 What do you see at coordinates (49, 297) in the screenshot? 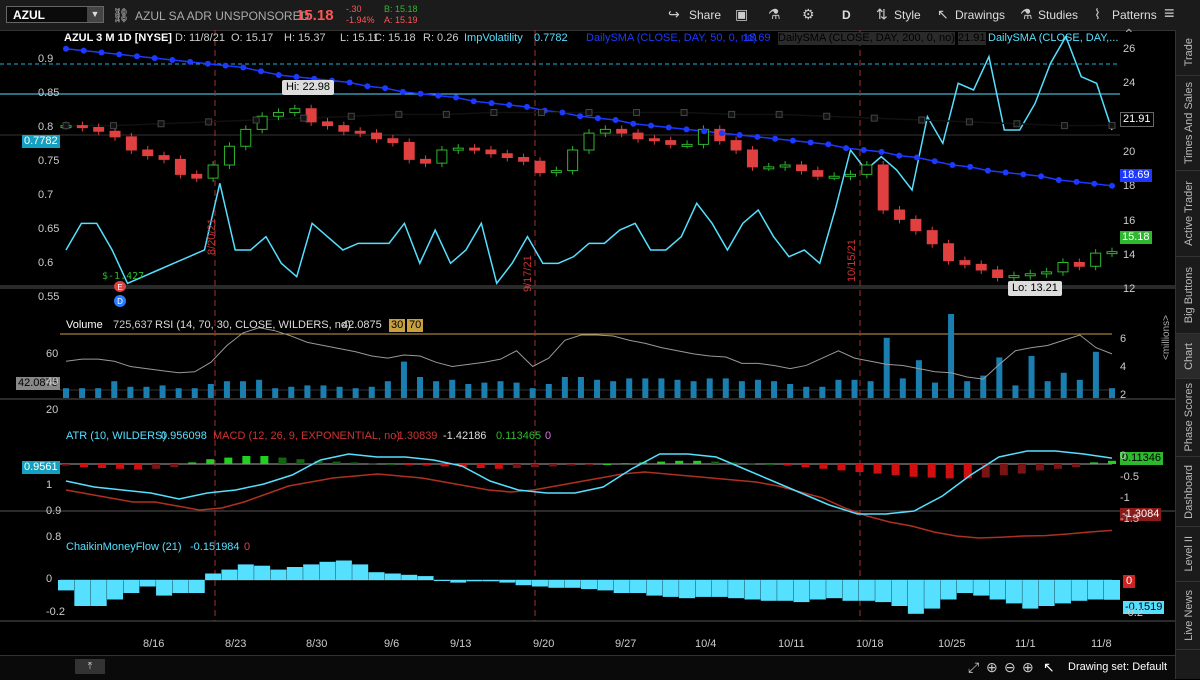
I see `price-left-tick: 0.55` at bounding box center [49, 297].